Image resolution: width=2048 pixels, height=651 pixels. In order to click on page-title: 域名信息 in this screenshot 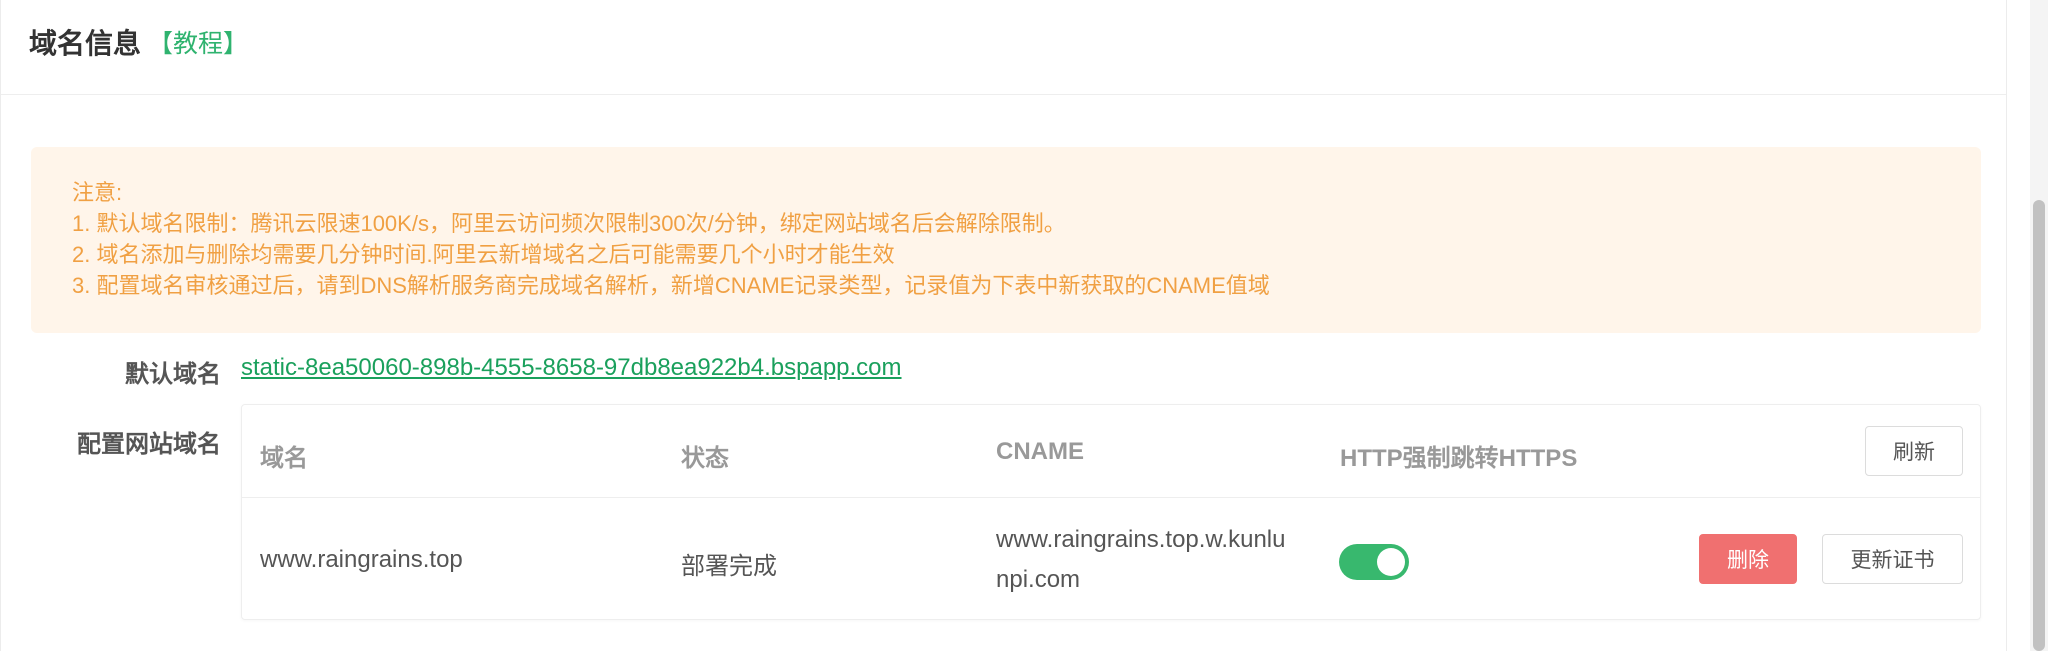, I will do `click(85, 43)`.